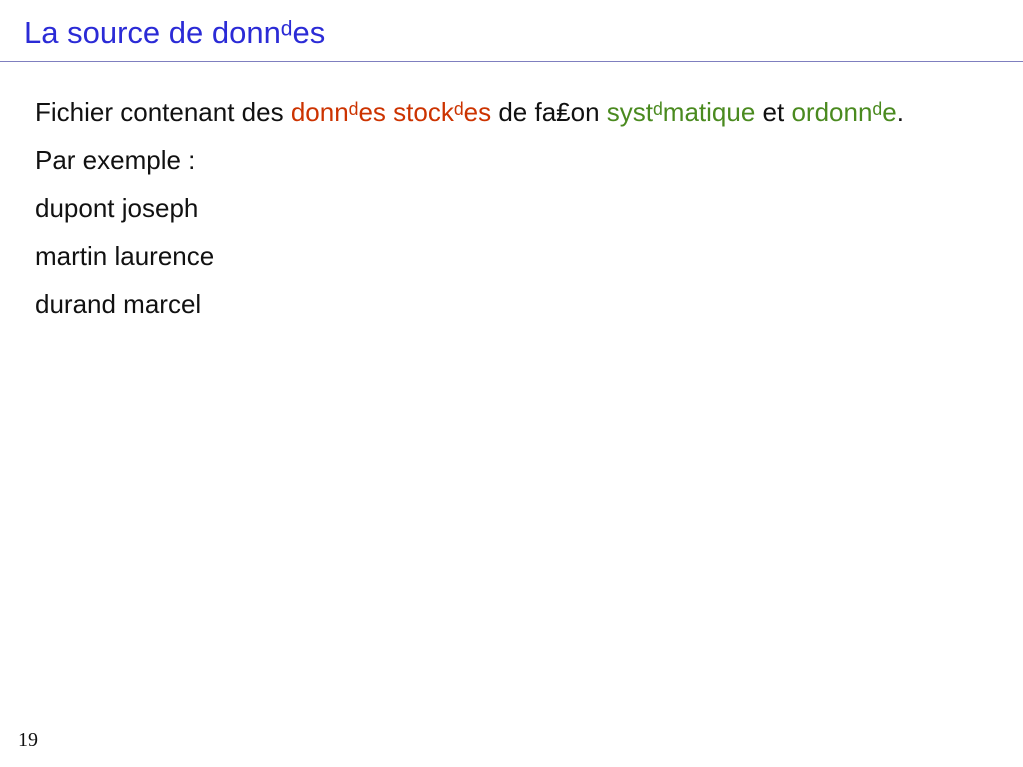 The width and height of the screenshot is (1023, 767). Describe the element at coordinates (118, 304) in the screenshot. I see `example-line-3: durand marcel` at that location.